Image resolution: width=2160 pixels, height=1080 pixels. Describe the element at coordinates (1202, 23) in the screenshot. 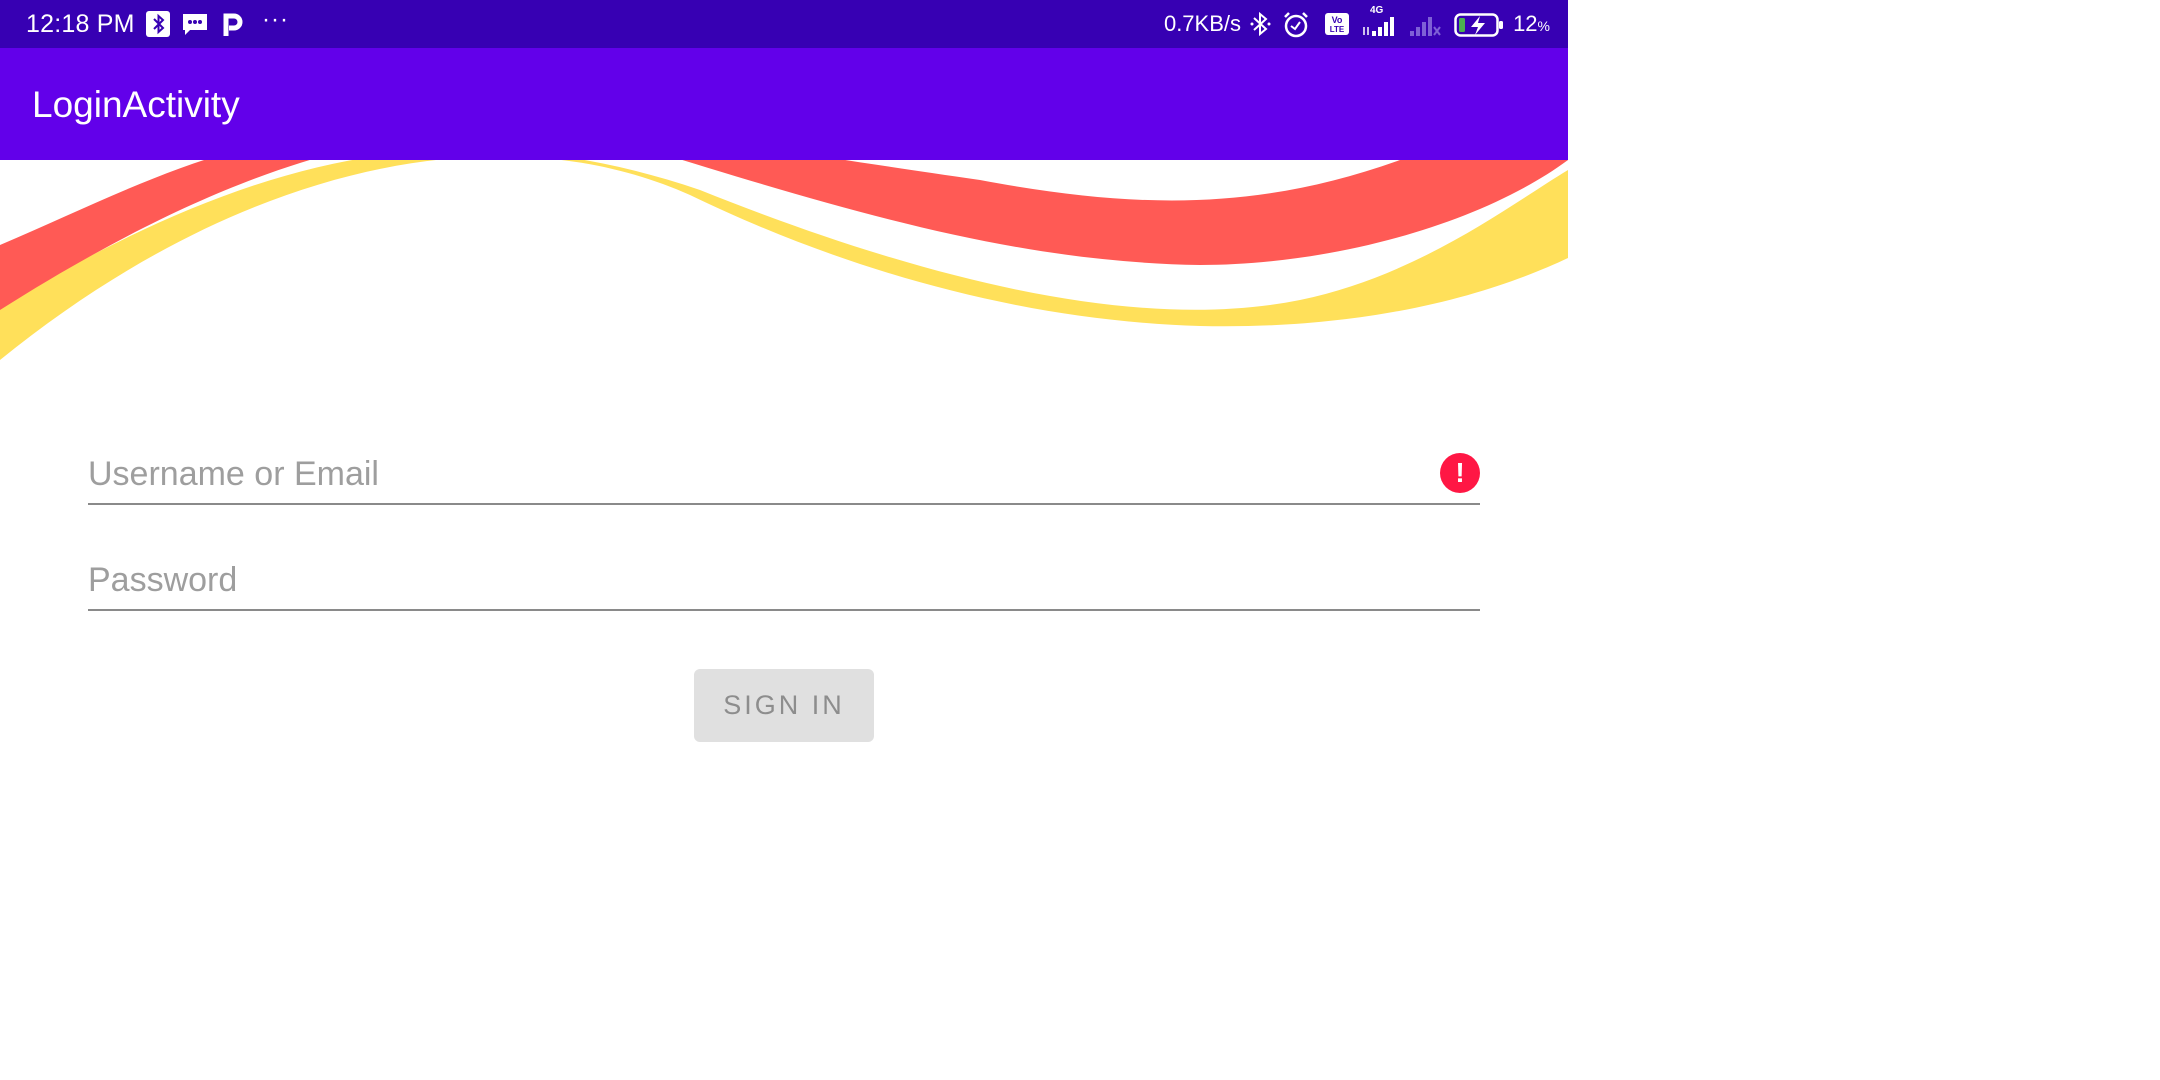

I see `network-speed: 0.7KB/s` at that location.